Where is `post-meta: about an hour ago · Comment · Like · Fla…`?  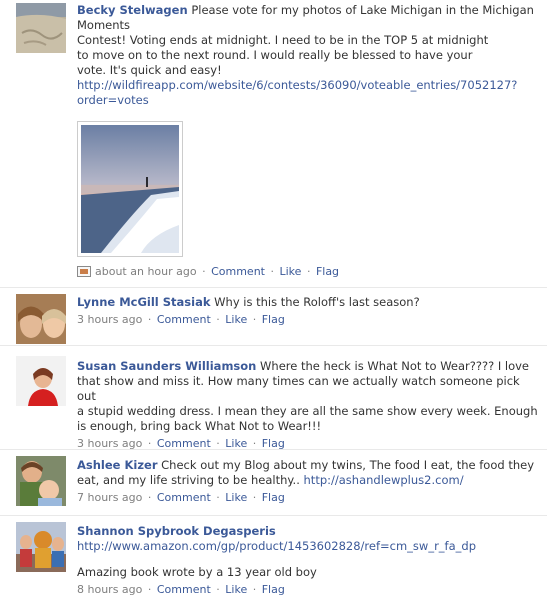 post-meta: about an hour ago · Comment · Like · Fla… is located at coordinates (208, 272).